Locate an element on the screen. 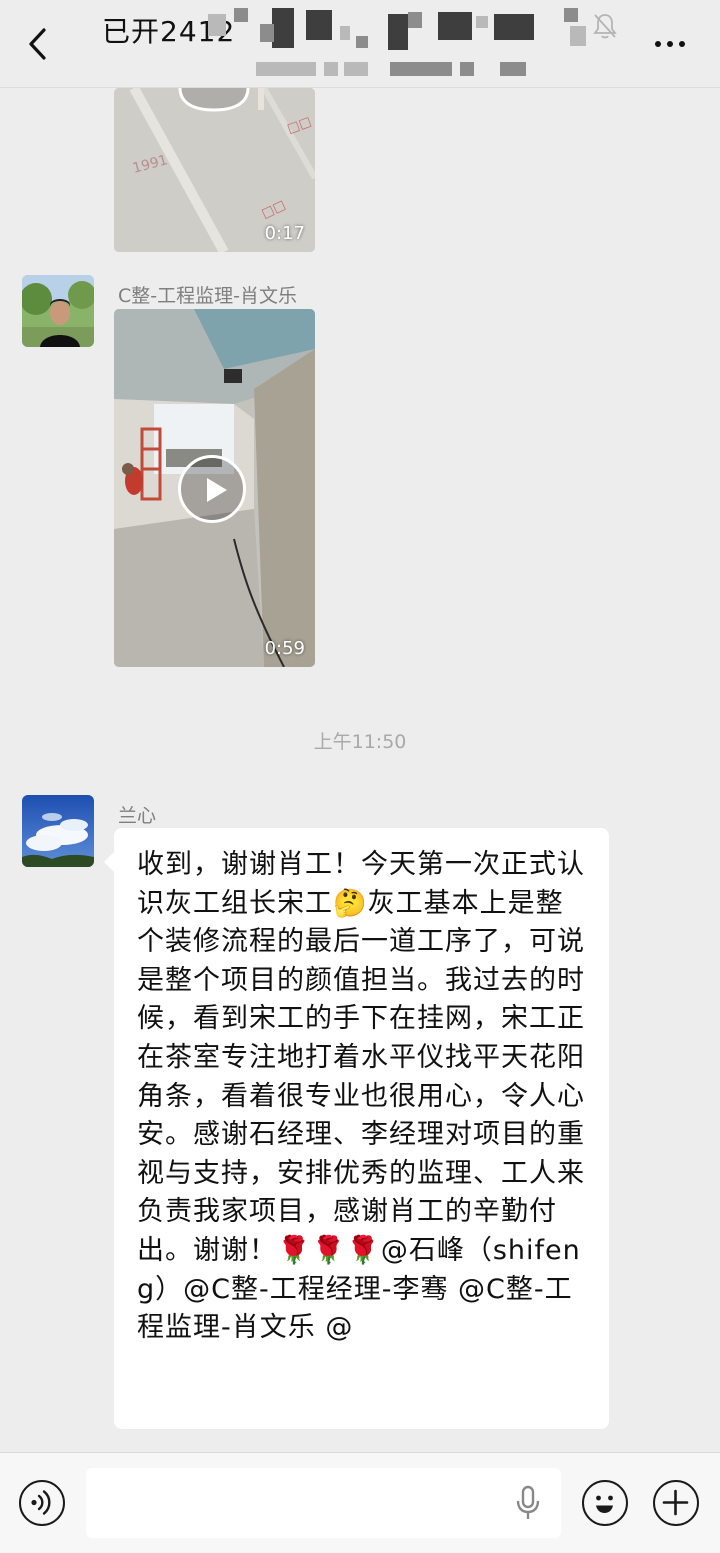 The height and width of the screenshot is (1553, 720). emoji-button is located at coordinates (605, 1503).